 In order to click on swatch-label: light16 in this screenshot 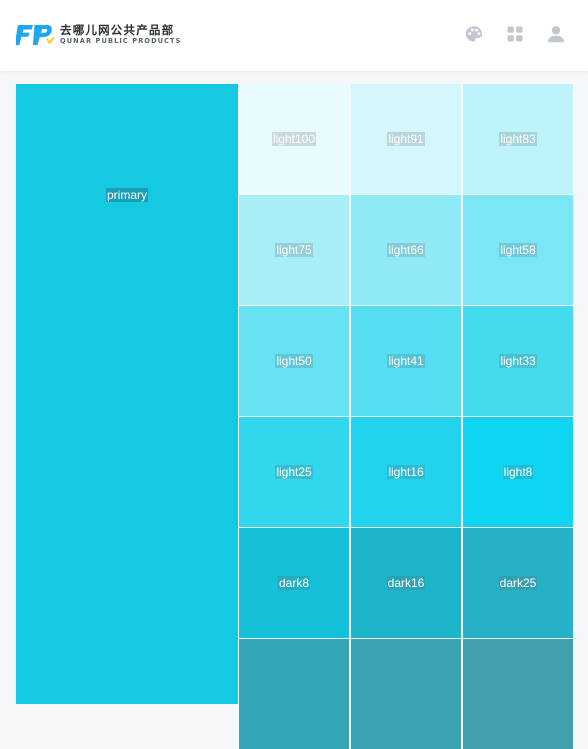, I will do `click(406, 472)`.